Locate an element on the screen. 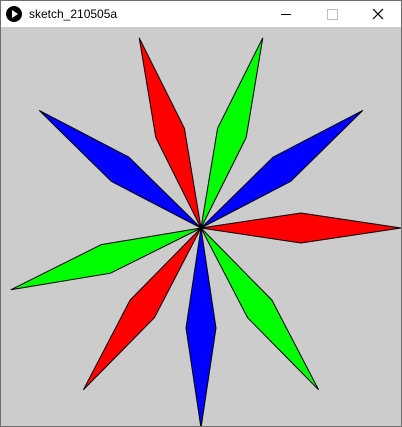  close-button is located at coordinates (378, 14).